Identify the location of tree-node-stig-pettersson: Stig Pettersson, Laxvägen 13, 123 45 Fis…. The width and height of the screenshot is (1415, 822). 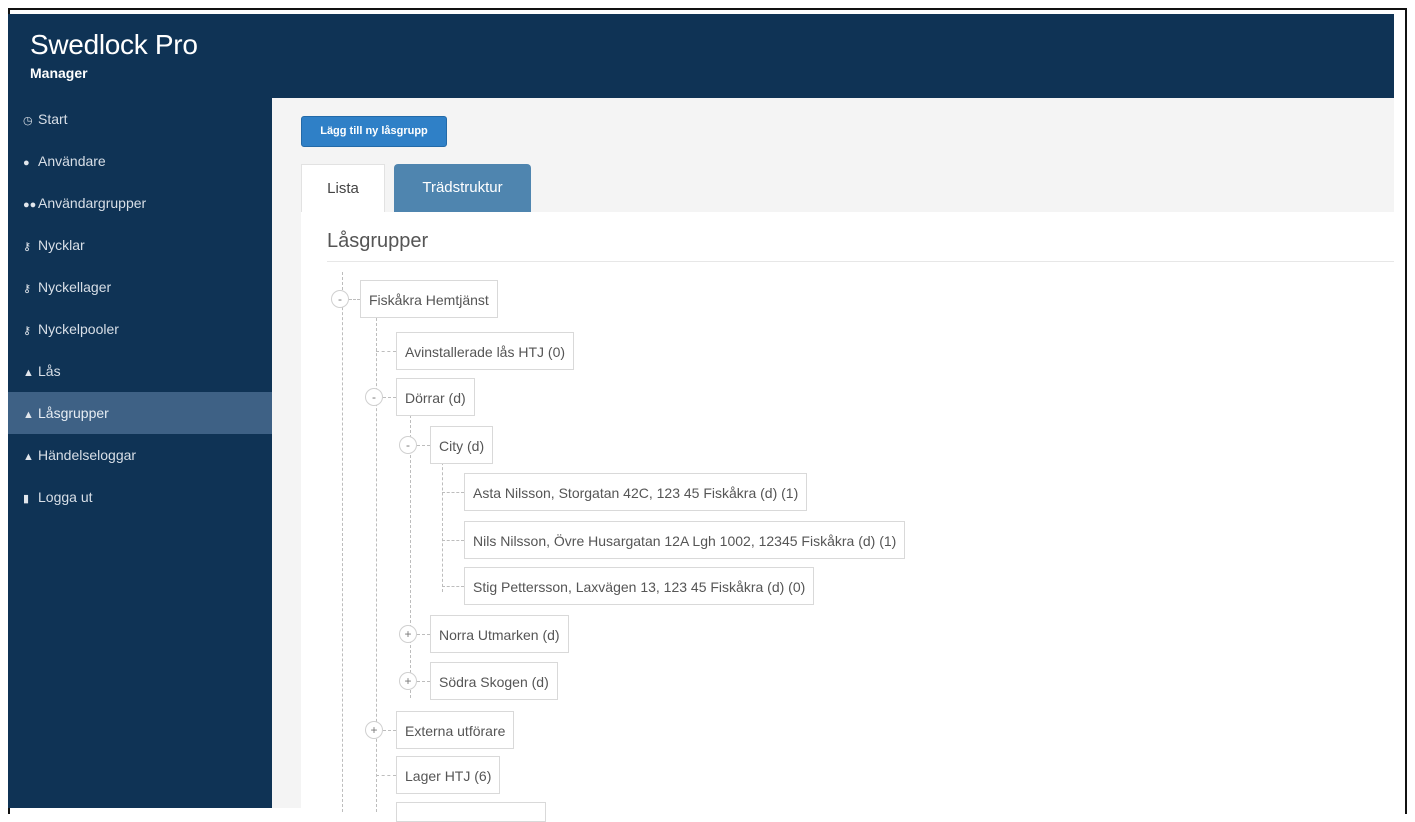
(639, 586).